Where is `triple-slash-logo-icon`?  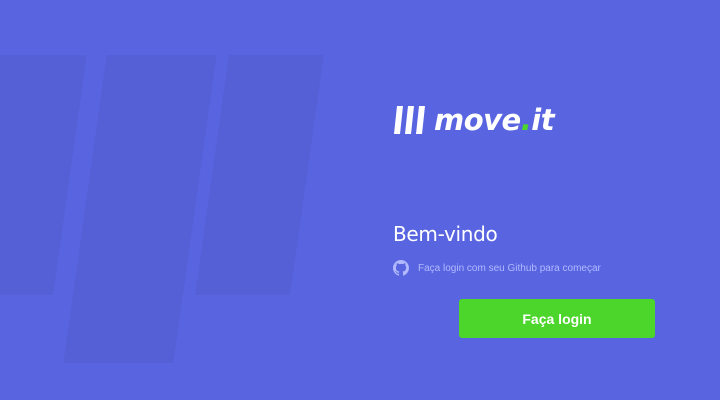
triple-slash-logo-icon is located at coordinates (409, 120).